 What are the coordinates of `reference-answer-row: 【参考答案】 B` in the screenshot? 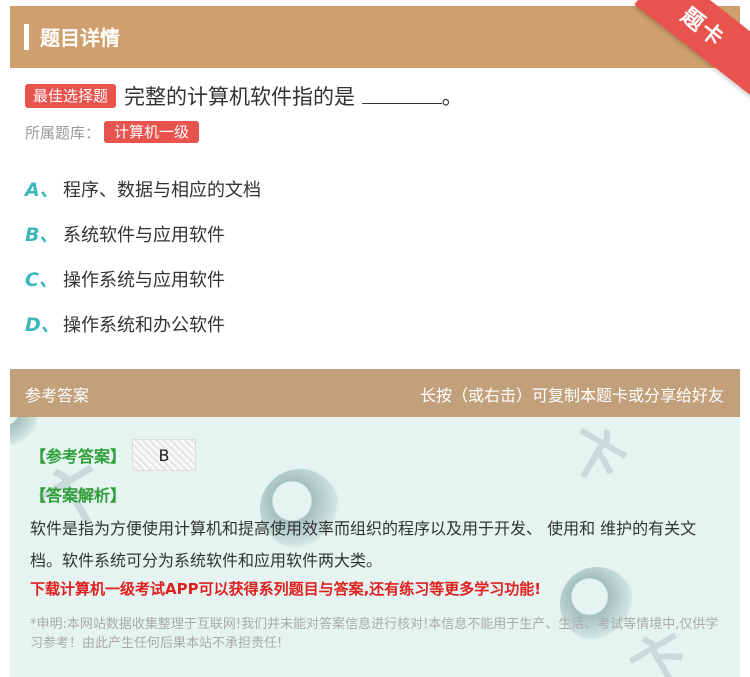 It's located at (113, 455).